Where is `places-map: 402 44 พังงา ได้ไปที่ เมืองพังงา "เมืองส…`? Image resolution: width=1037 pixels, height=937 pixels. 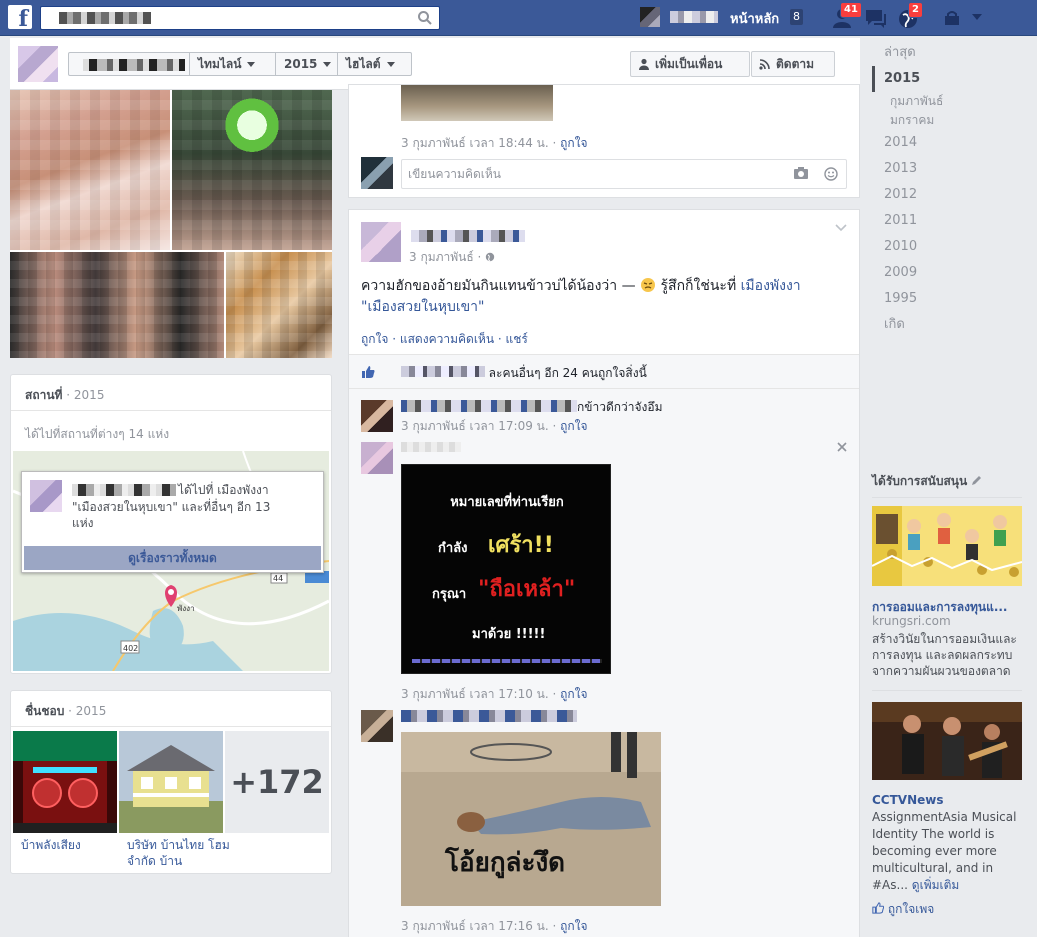 places-map: 402 44 พังงา ได้ไปที่ เมืองพังงา "เมืองส… is located at coordinates (171, 561).